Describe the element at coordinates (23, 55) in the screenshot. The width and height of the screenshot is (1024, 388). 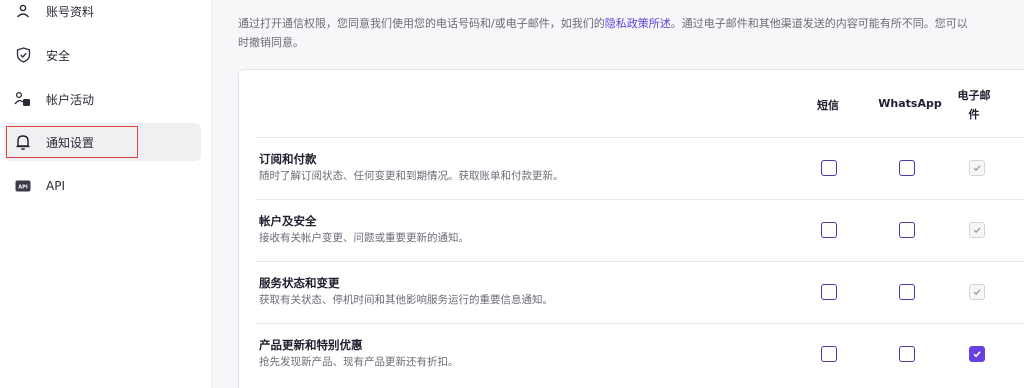
I see `shield-icon` at that location.